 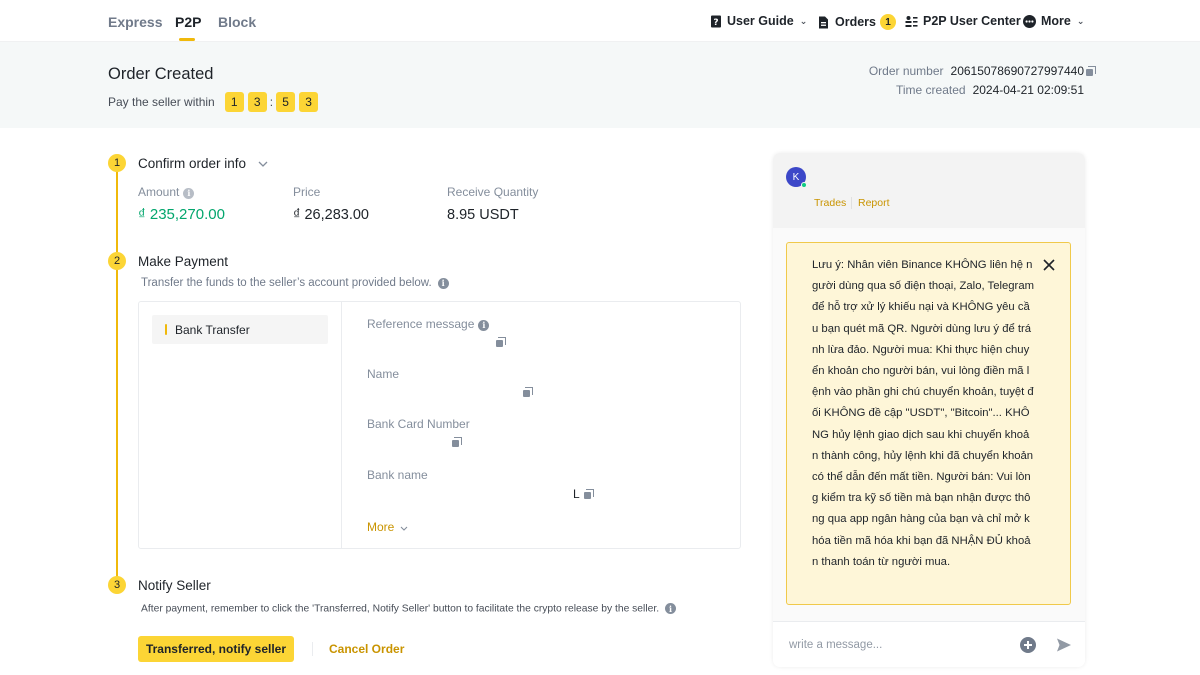 I want to click on price-label: Price, so click(x=307, y=192).